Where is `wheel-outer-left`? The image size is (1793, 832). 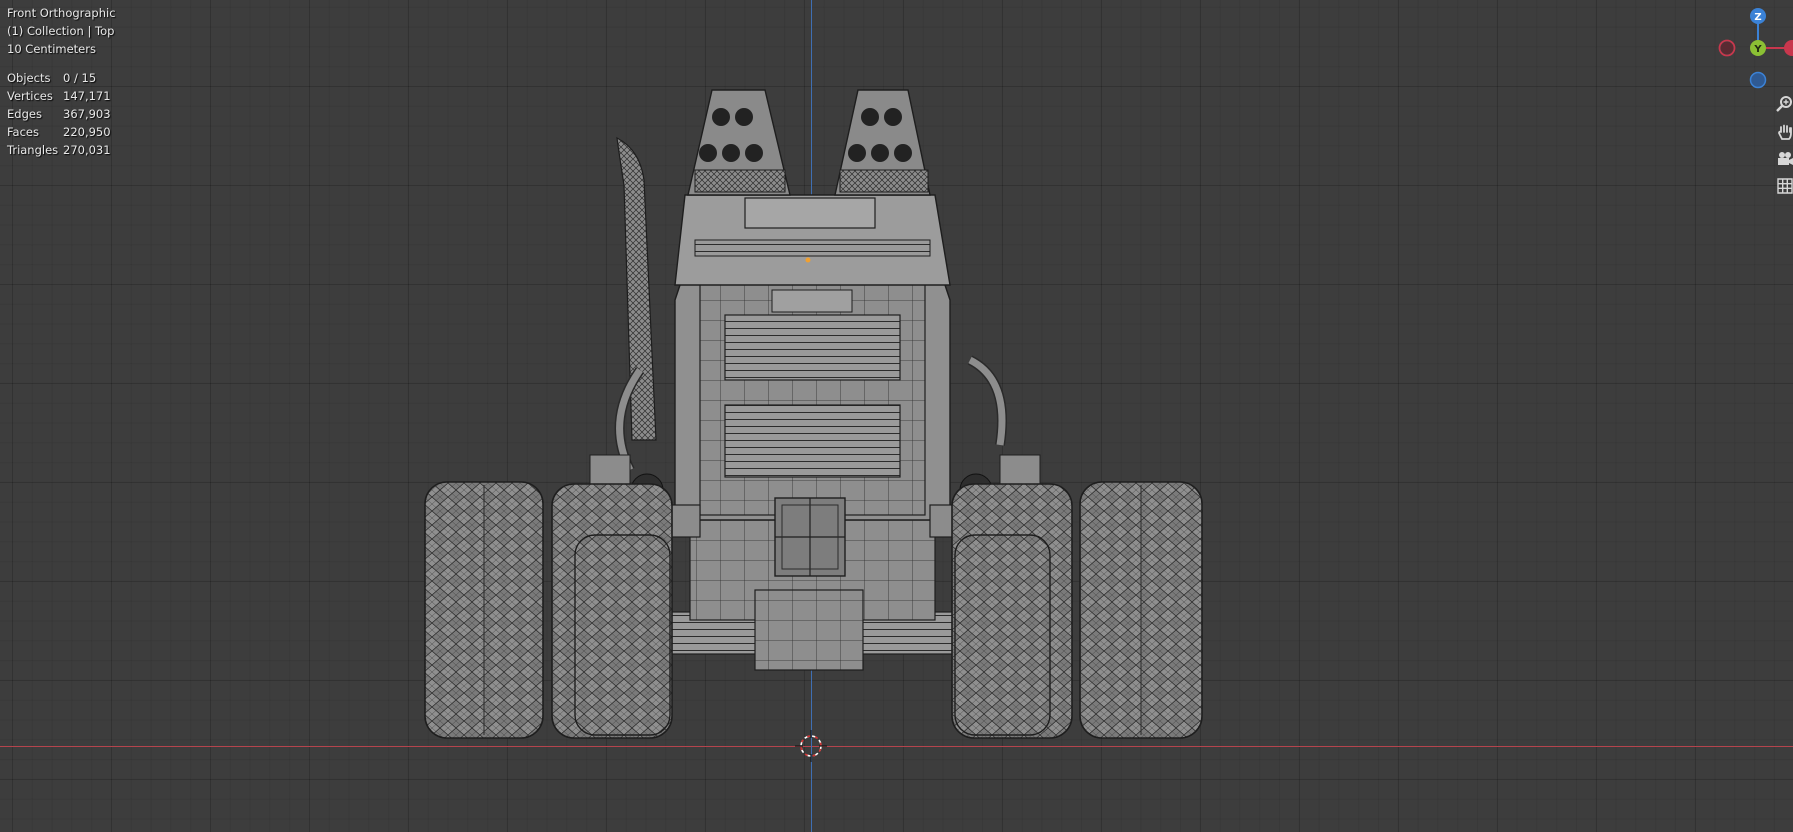 wheel-outer-left is located at coordinates (484, 610).